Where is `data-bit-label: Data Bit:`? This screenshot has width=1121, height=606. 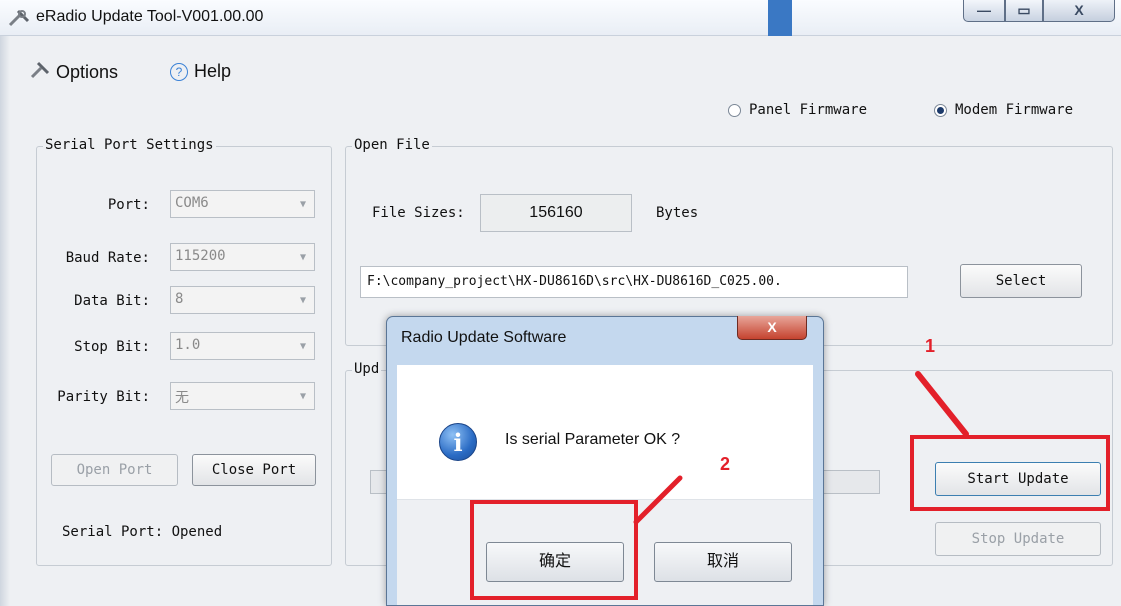
data-bit-label: Data Bit: is located at coordinates (112, 301).